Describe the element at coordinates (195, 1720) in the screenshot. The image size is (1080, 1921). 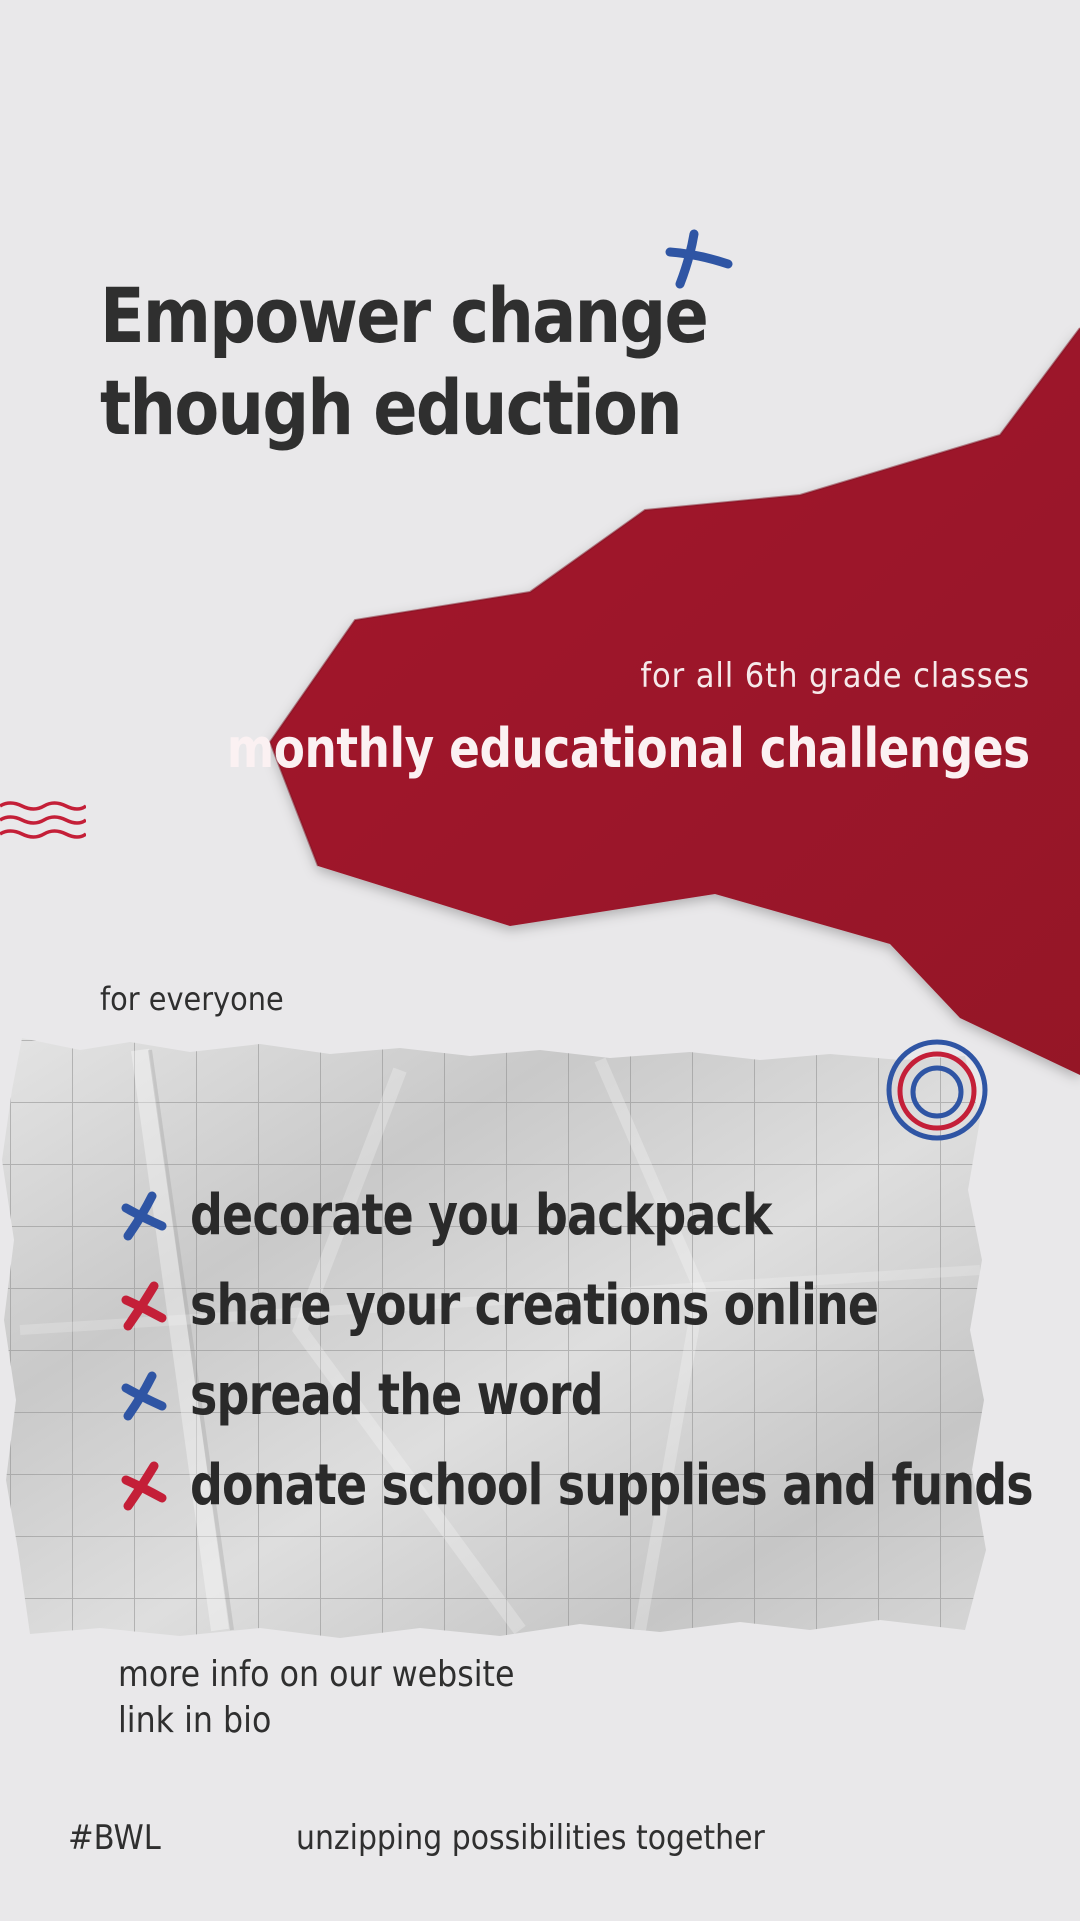
I see `info-link-text: link in bio` at that location.